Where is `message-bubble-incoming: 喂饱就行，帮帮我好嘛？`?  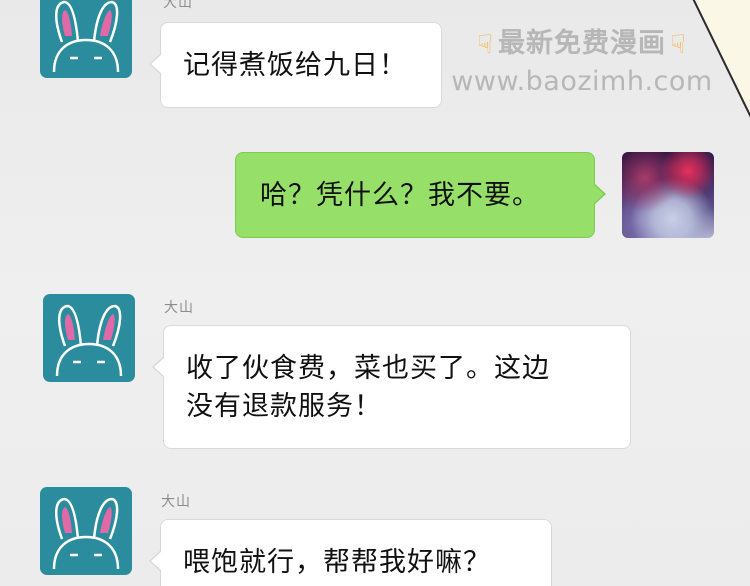
message-bubble-incoming: 喂饱就行，帮帮我好嘛？ is located at coordinates (350, 552).